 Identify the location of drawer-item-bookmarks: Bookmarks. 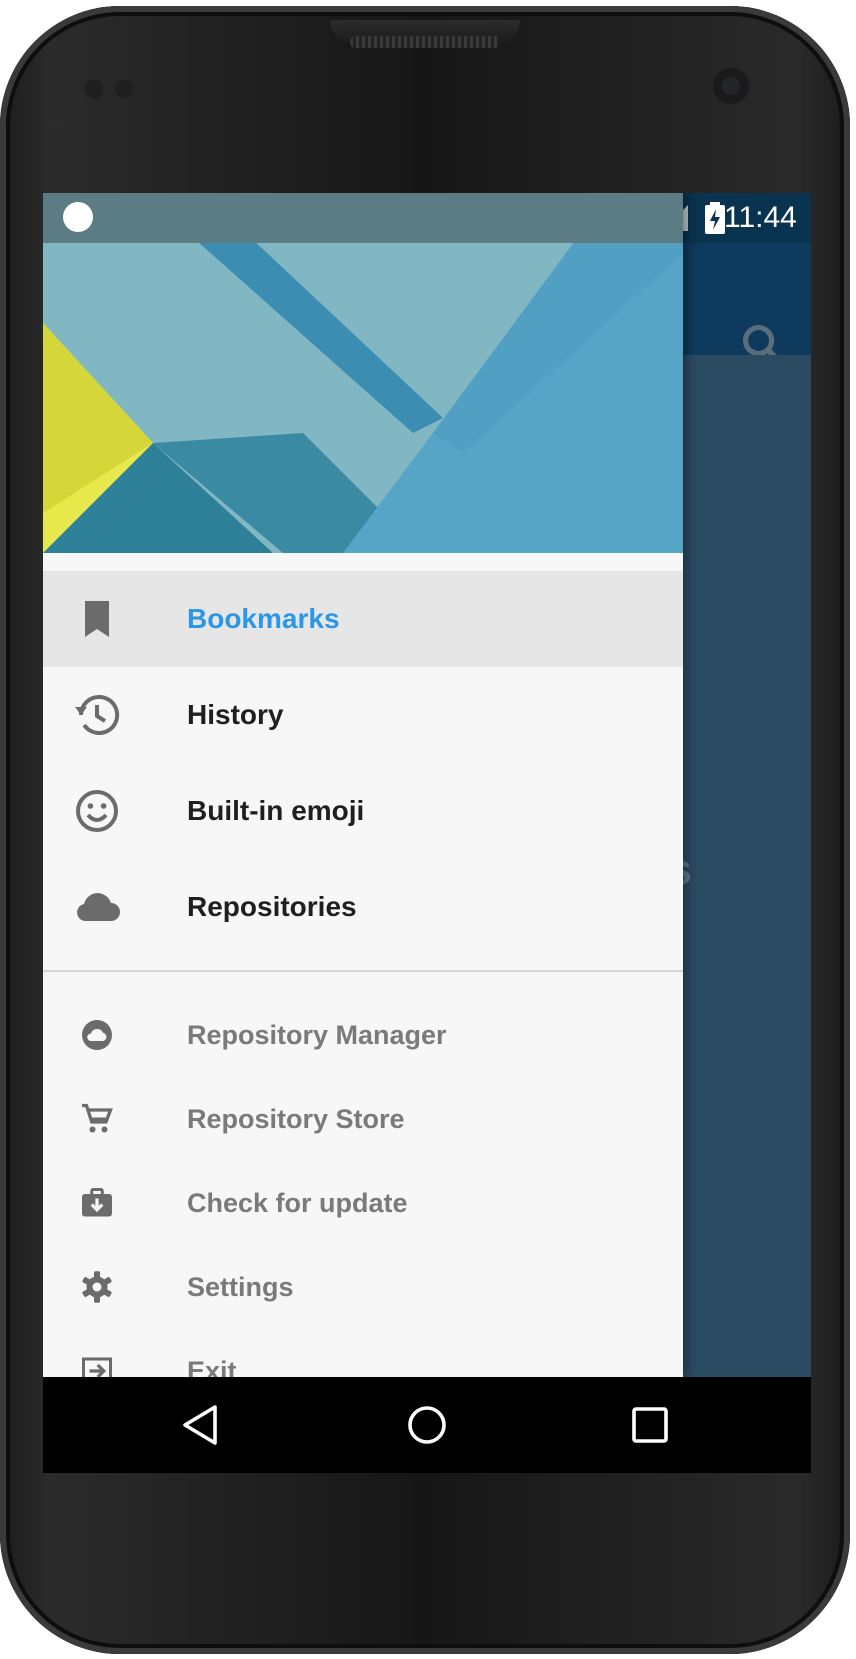
(363, 619).